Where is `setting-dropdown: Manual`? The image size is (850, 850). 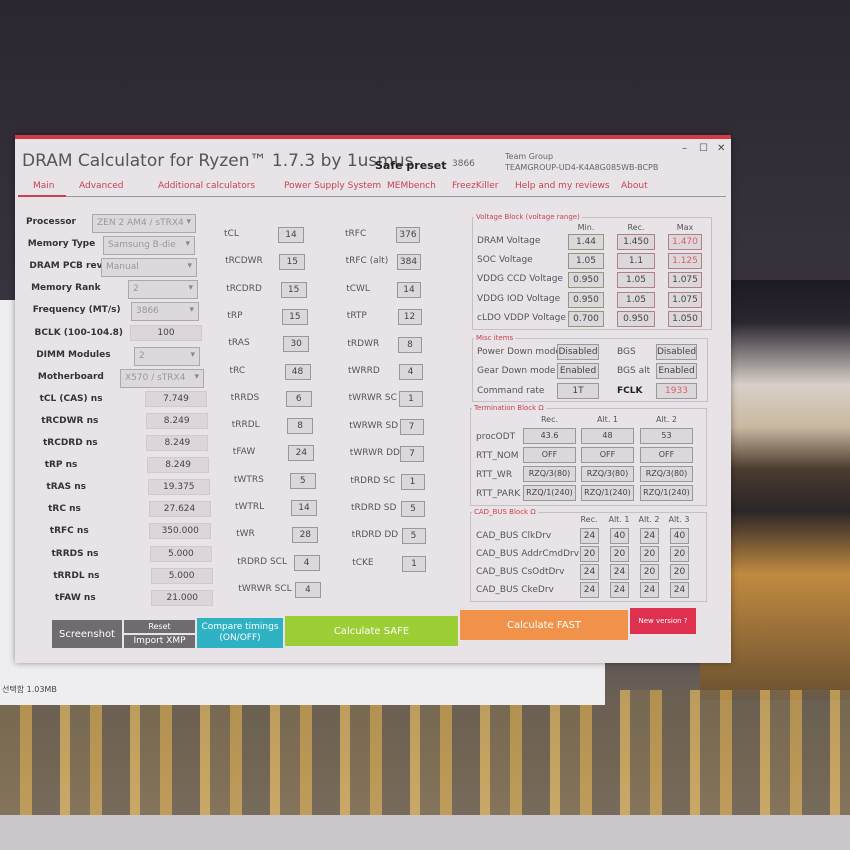 setting-dropdown: Manual is located at coordinates (149, 268).